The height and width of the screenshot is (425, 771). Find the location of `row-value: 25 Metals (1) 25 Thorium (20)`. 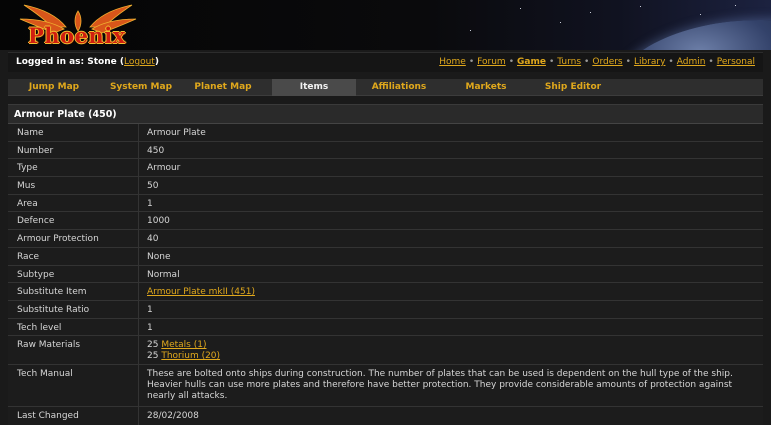

row-value: 25 Metals (1) 25 Thorium (20) is located at coordinates (451, 350).